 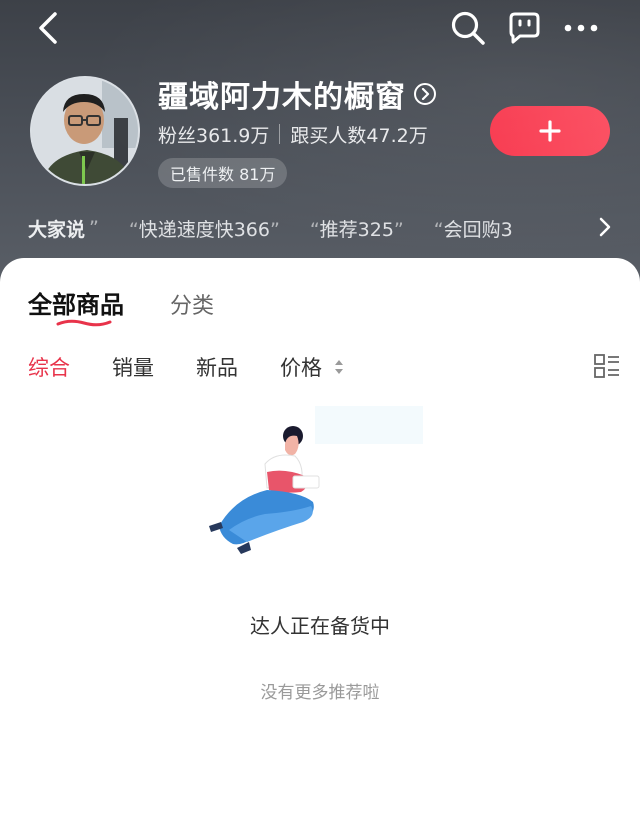 I want to click on empty-state-illustration, so click(x=316, y=480).